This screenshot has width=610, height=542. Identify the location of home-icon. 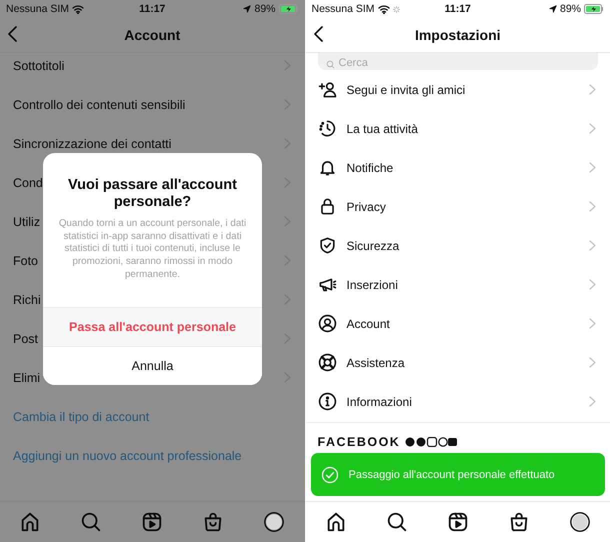
(30, 522).